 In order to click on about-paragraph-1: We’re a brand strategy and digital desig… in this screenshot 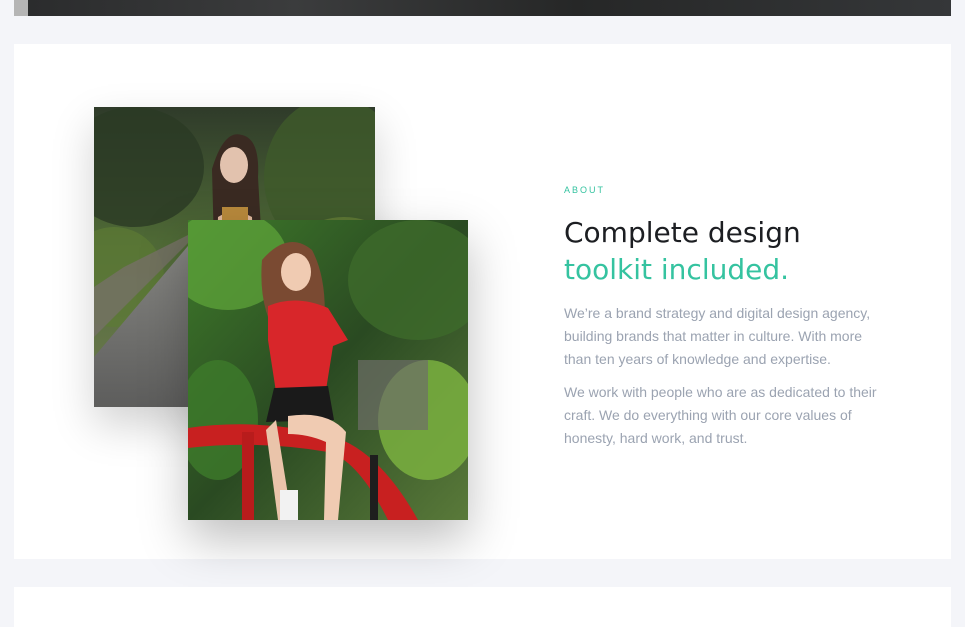, I will do `click(717, 336)`.